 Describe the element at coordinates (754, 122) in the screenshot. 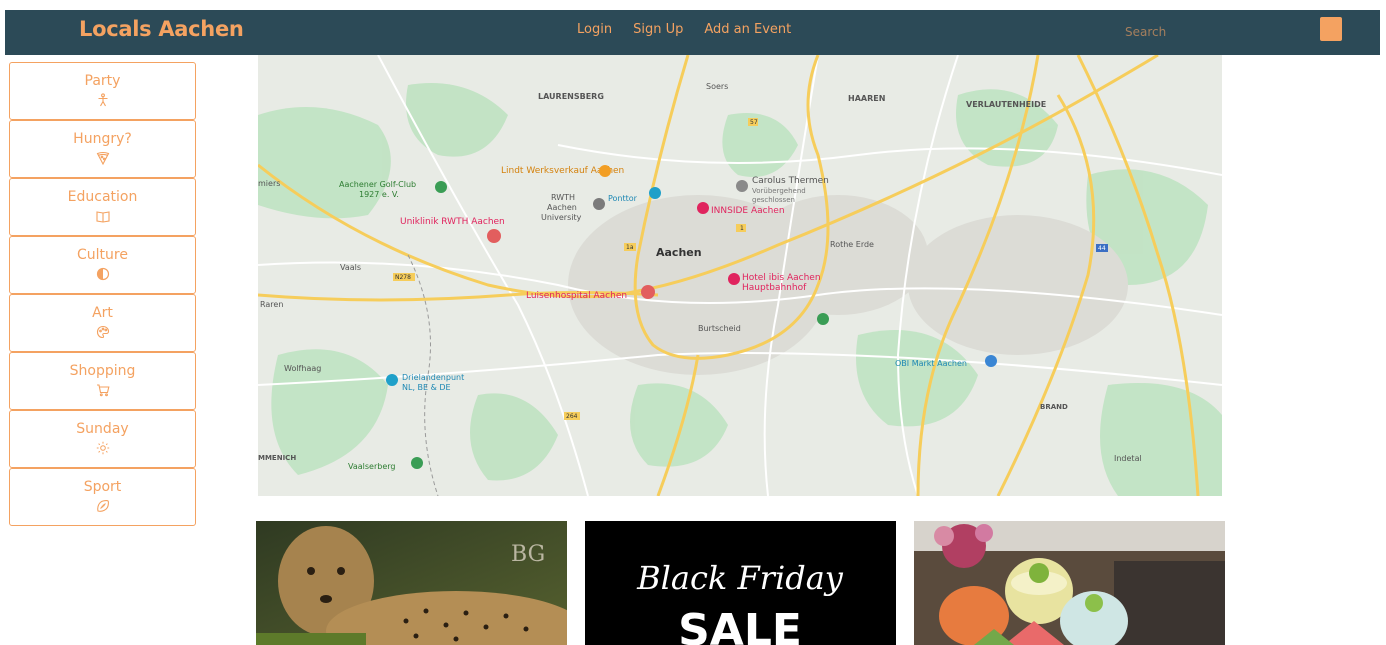

I see `road-badge-57: 57` at that location.